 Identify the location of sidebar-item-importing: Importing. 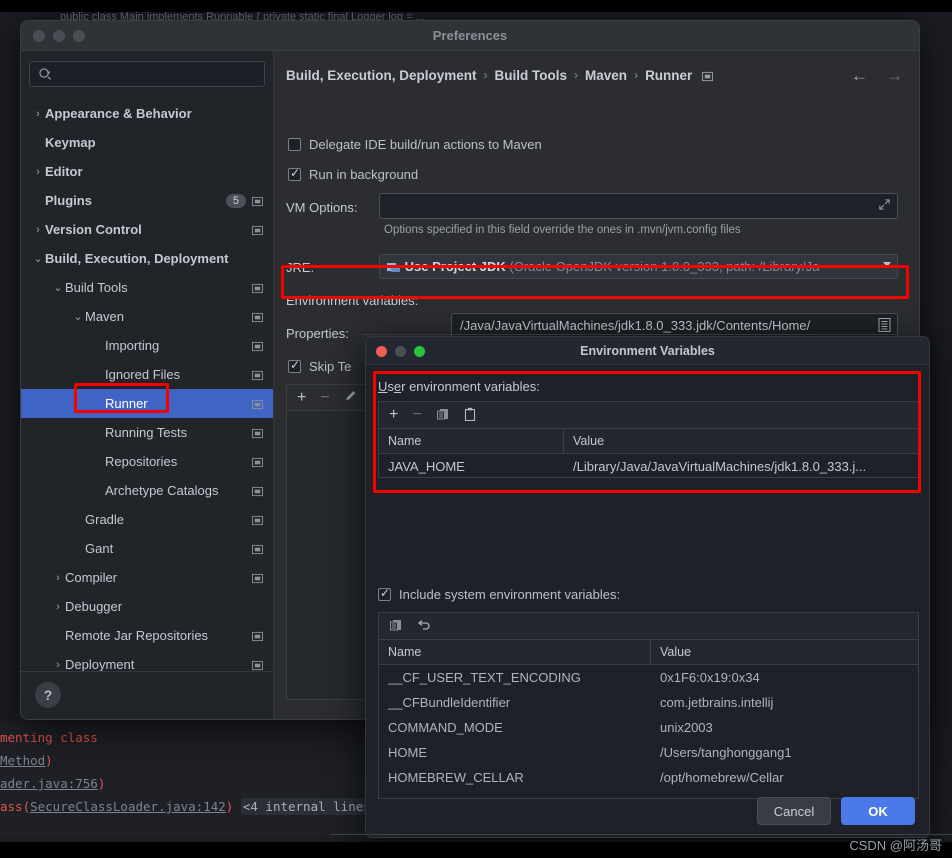
(147, 345).